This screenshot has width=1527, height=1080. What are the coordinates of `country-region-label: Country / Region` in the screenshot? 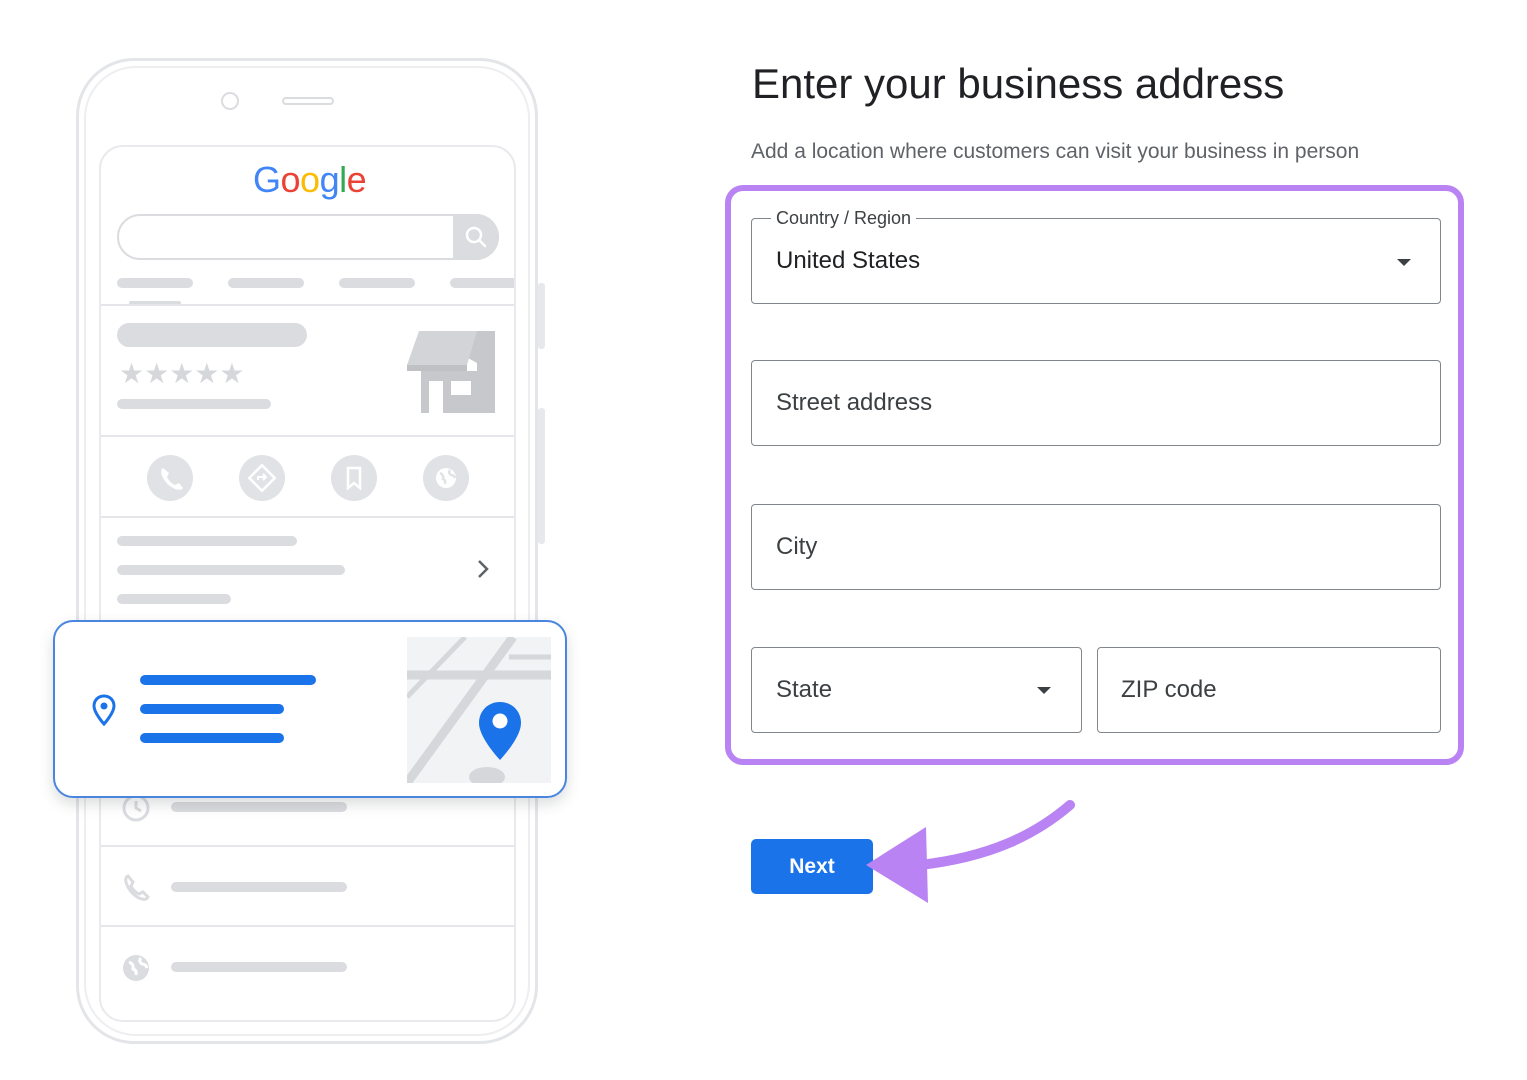 It's located at (844, 218).